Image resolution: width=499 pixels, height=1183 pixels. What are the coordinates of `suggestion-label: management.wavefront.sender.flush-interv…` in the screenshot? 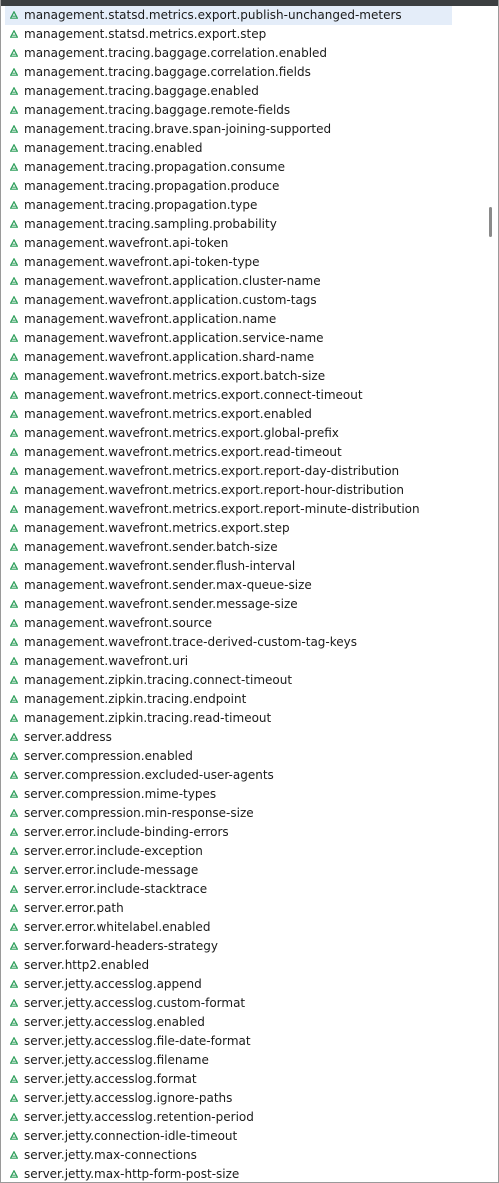 It's located at (160, 566).